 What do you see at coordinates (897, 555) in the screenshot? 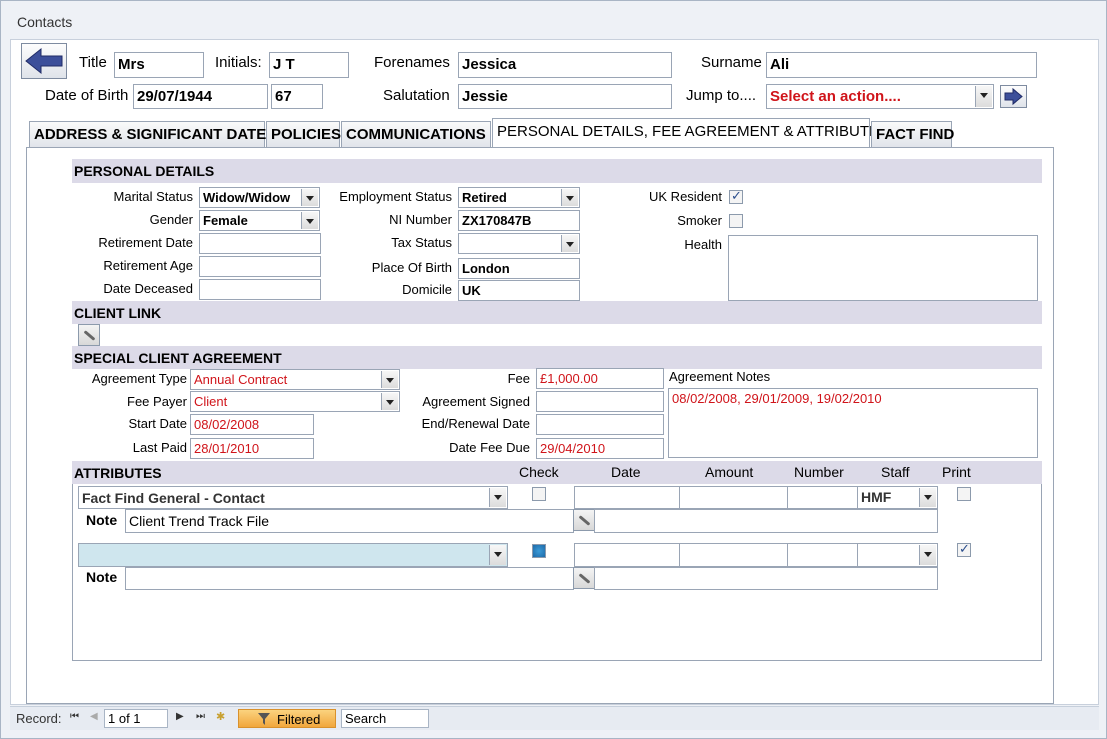
I see `attribute-staff-select` at bounding box center [897, 555].